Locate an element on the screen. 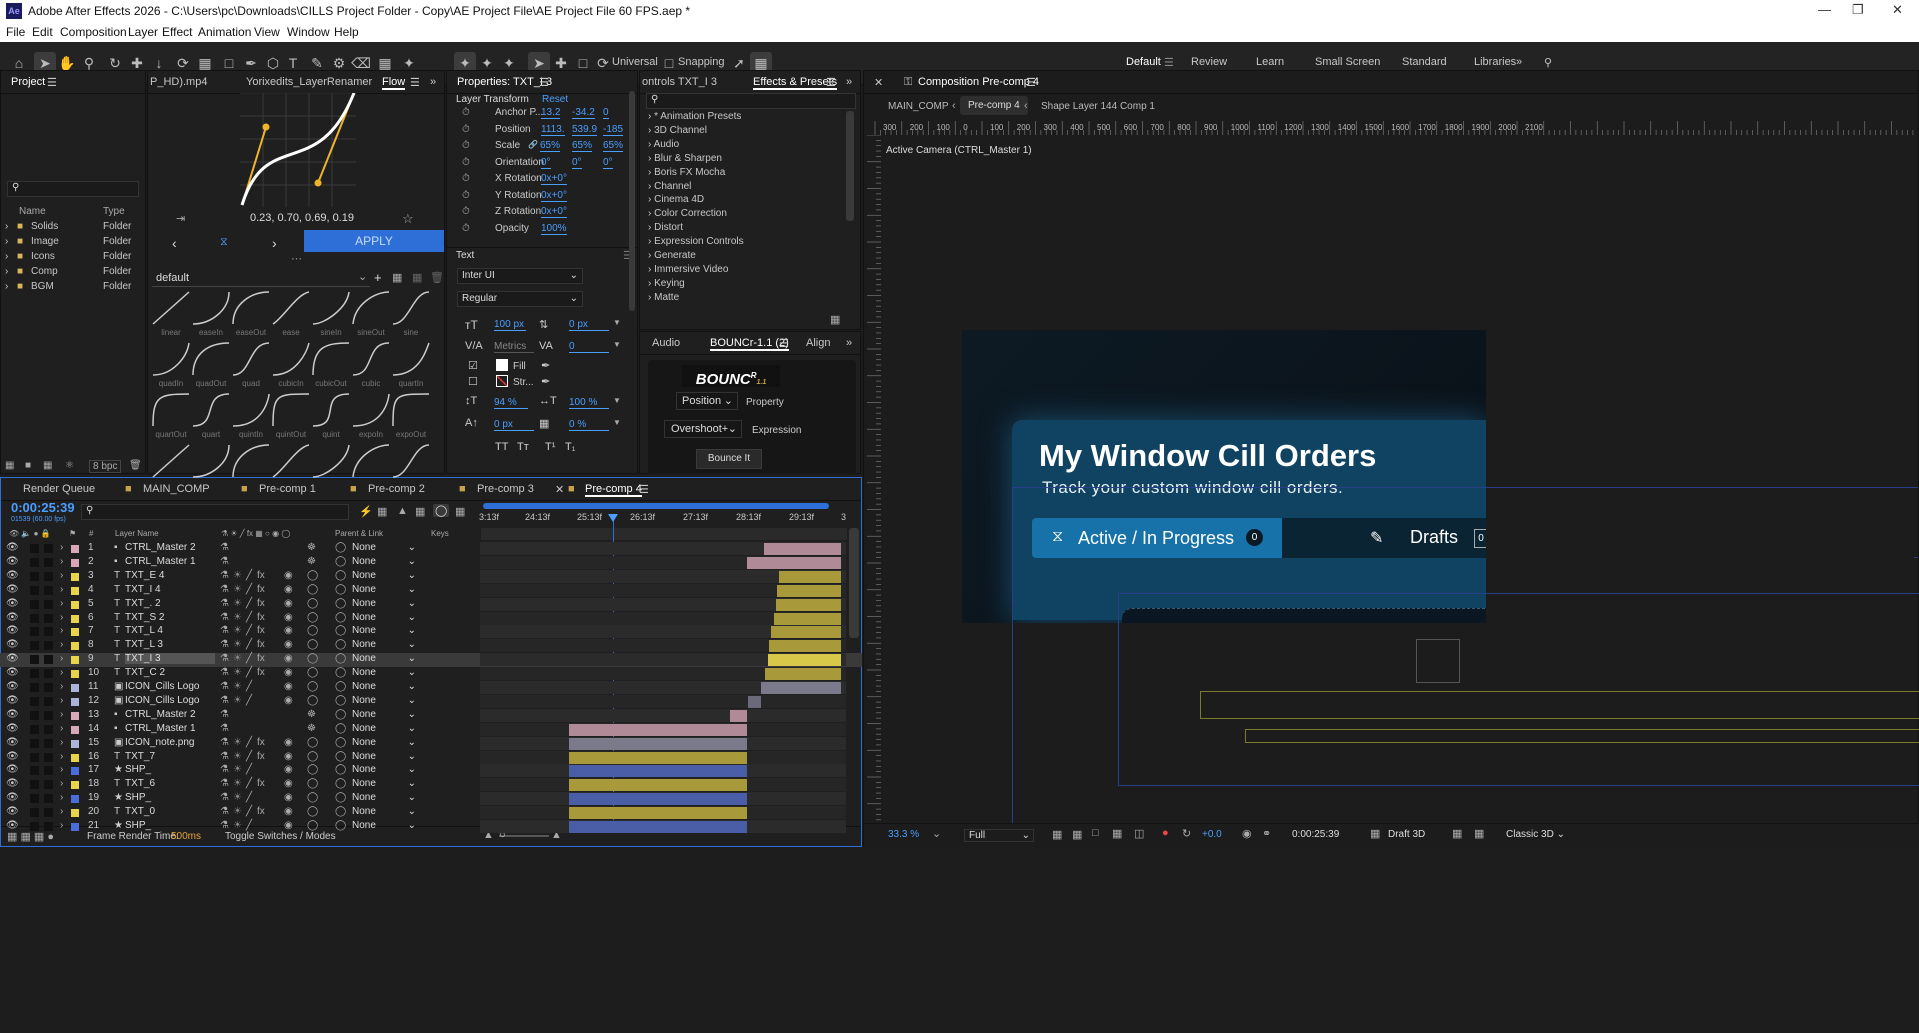 The image size is (1919, 1033). universal-label: Universal is located at coordinates (635, 62).